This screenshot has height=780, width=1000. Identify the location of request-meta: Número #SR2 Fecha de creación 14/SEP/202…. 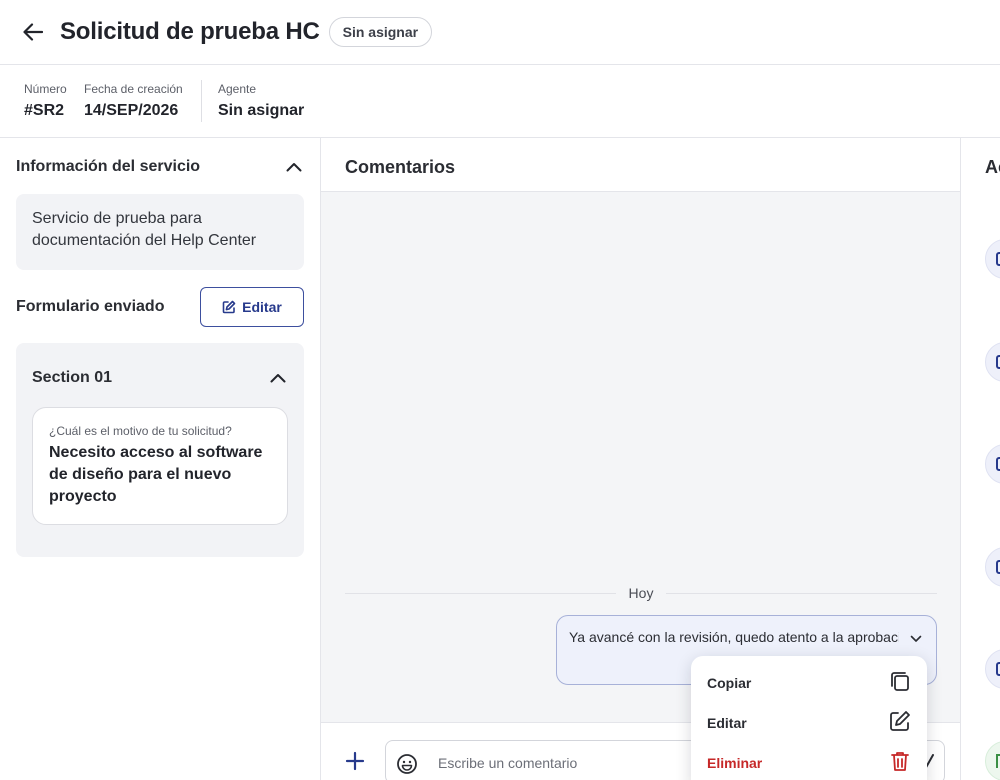
(500, 101).